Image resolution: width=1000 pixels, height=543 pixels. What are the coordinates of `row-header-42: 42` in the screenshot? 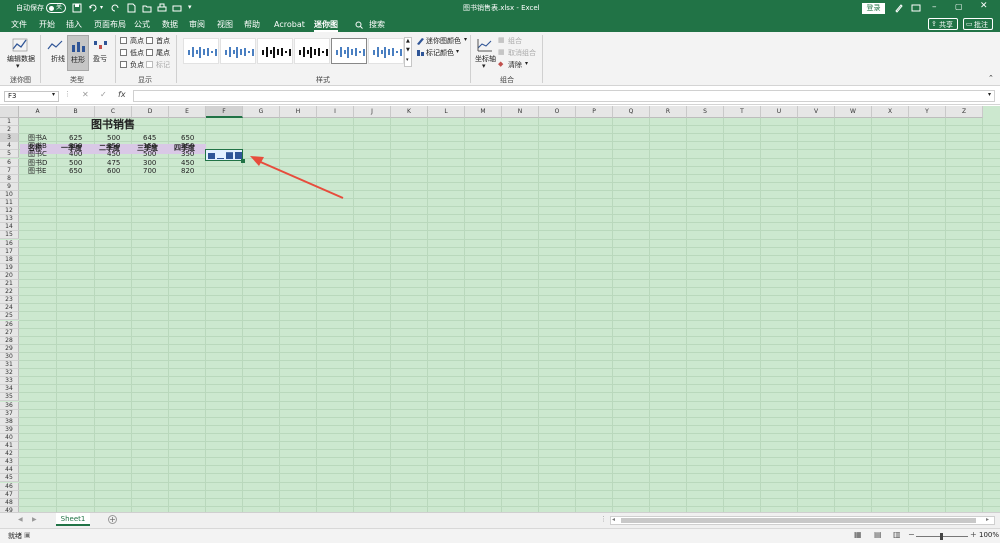 It's located at (9, 454).